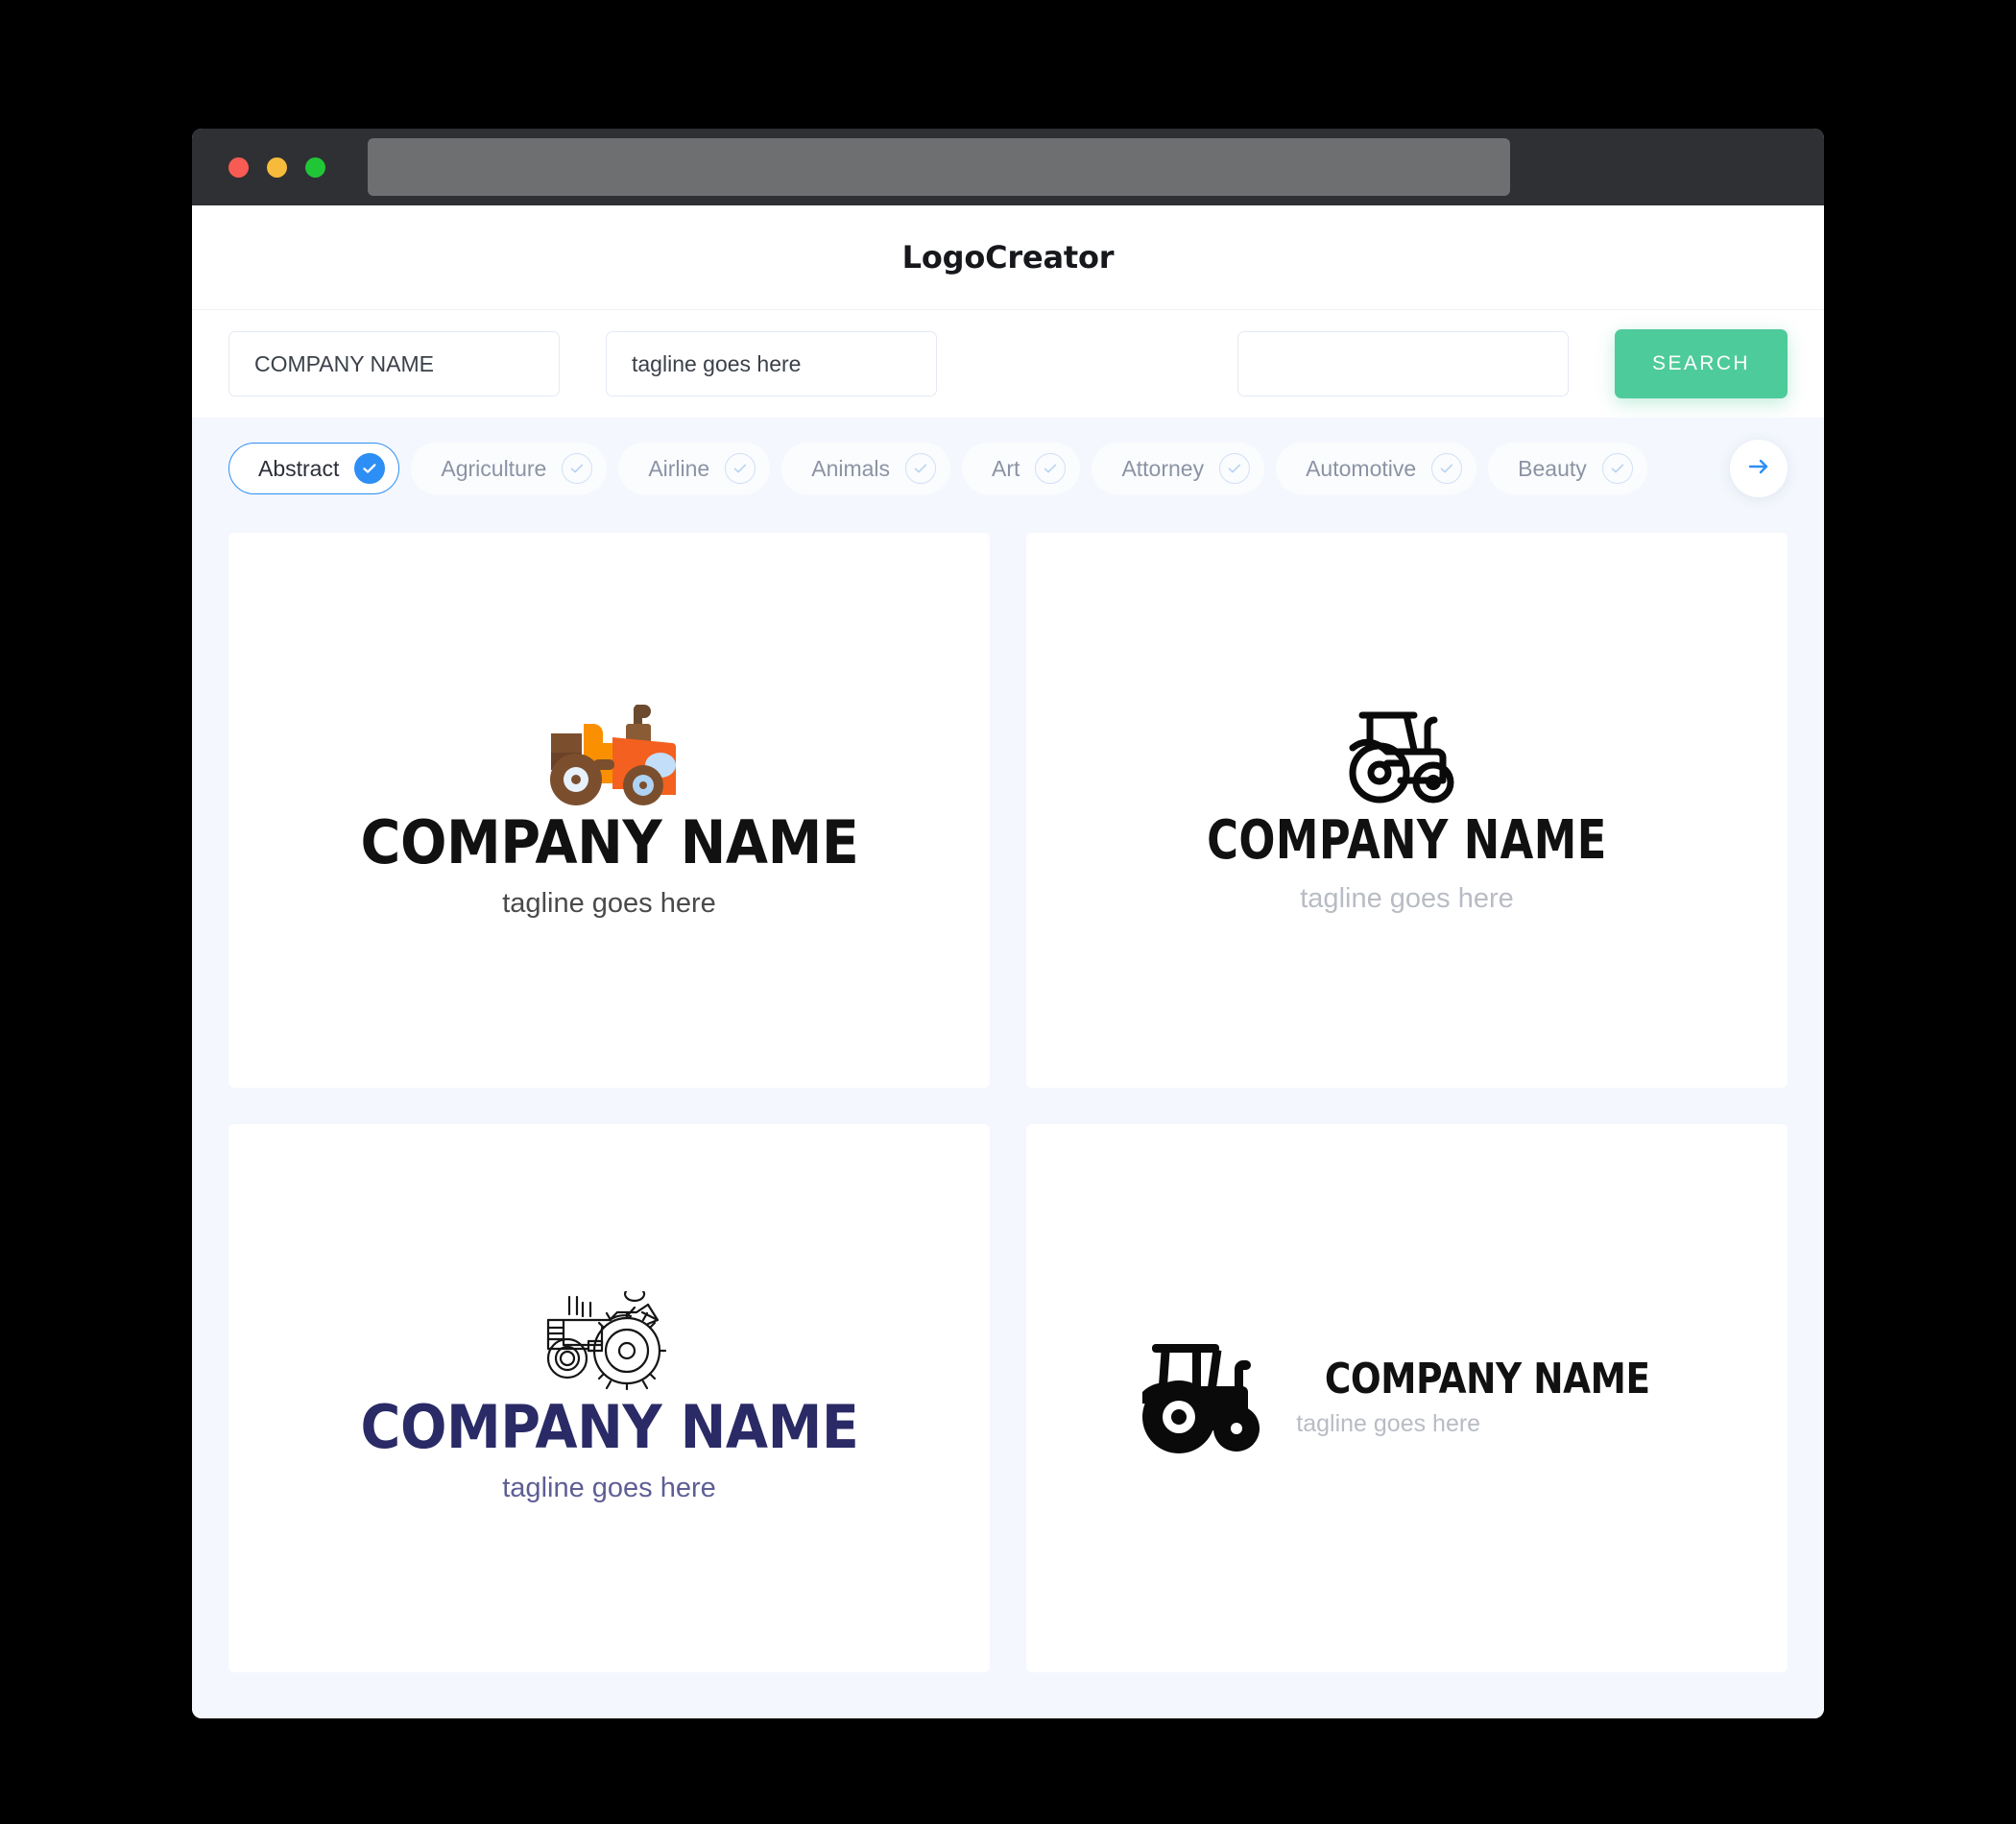 The height and width of the screenshot is (1824, 2016). I want to click on sidebar-item-art: Art, so click(1021, 468).